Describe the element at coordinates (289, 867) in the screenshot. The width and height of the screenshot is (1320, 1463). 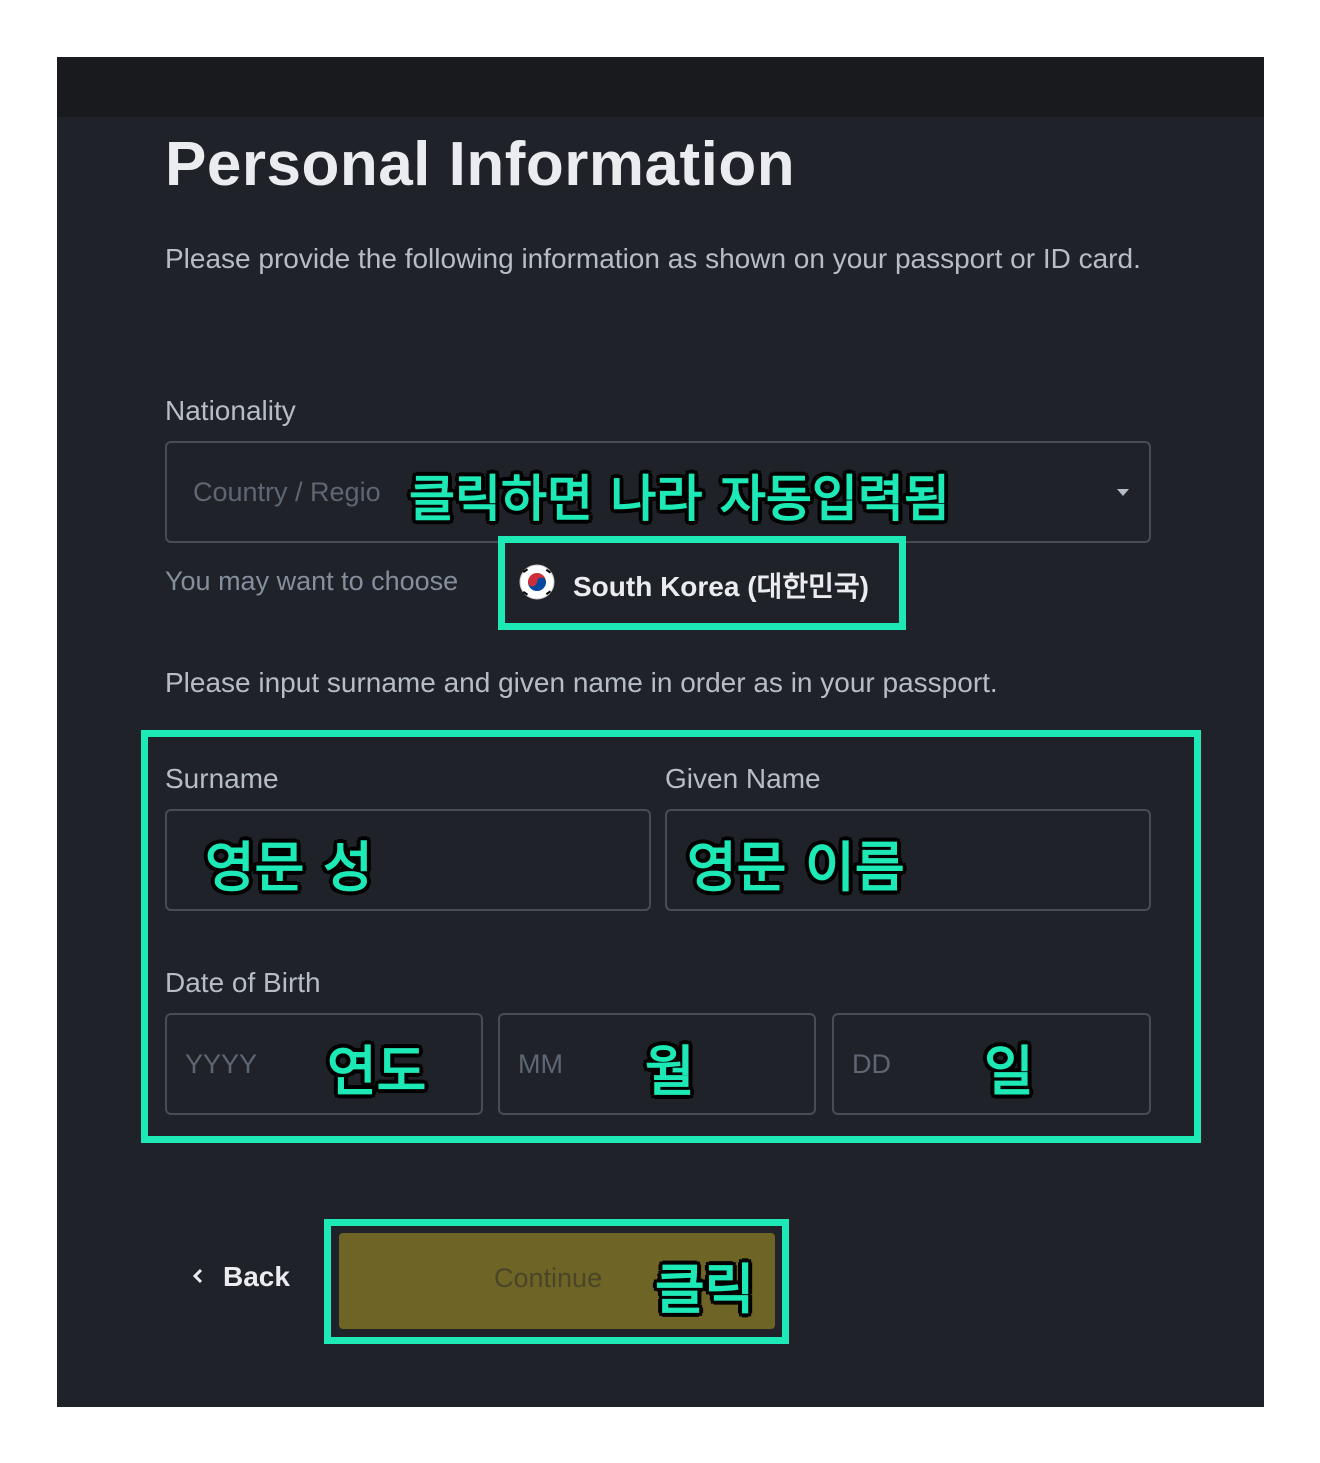
I see `surname-annotation: 영문 성` at that location.